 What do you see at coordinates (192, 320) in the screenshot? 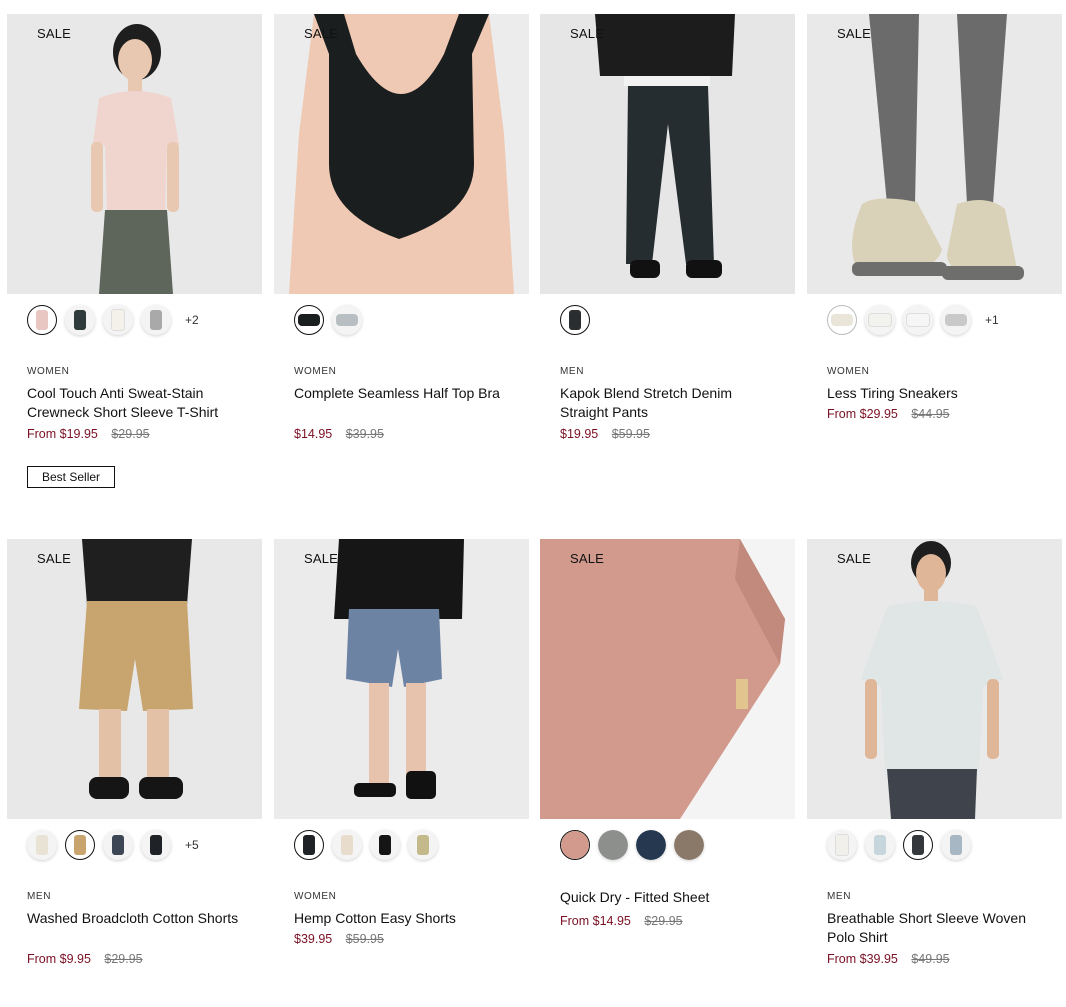
I see `more-colors-link: +2` at bounding box center [192, 320].